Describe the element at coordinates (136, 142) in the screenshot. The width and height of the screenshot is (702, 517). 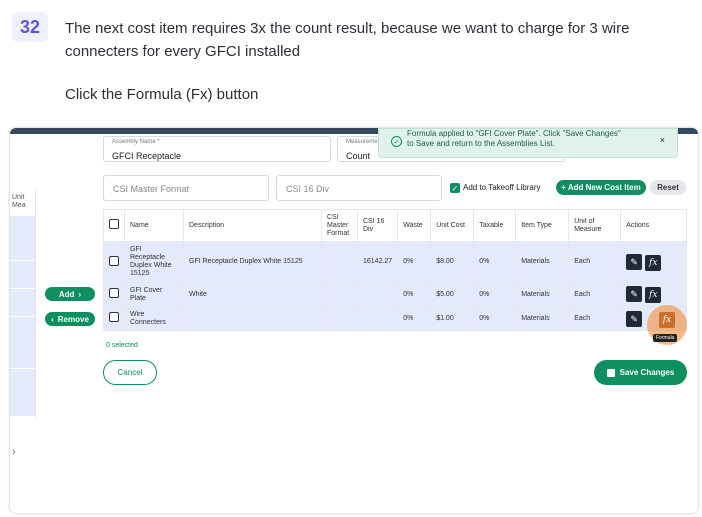
I see `assembly-name-label: Assembly Name *` at that location.